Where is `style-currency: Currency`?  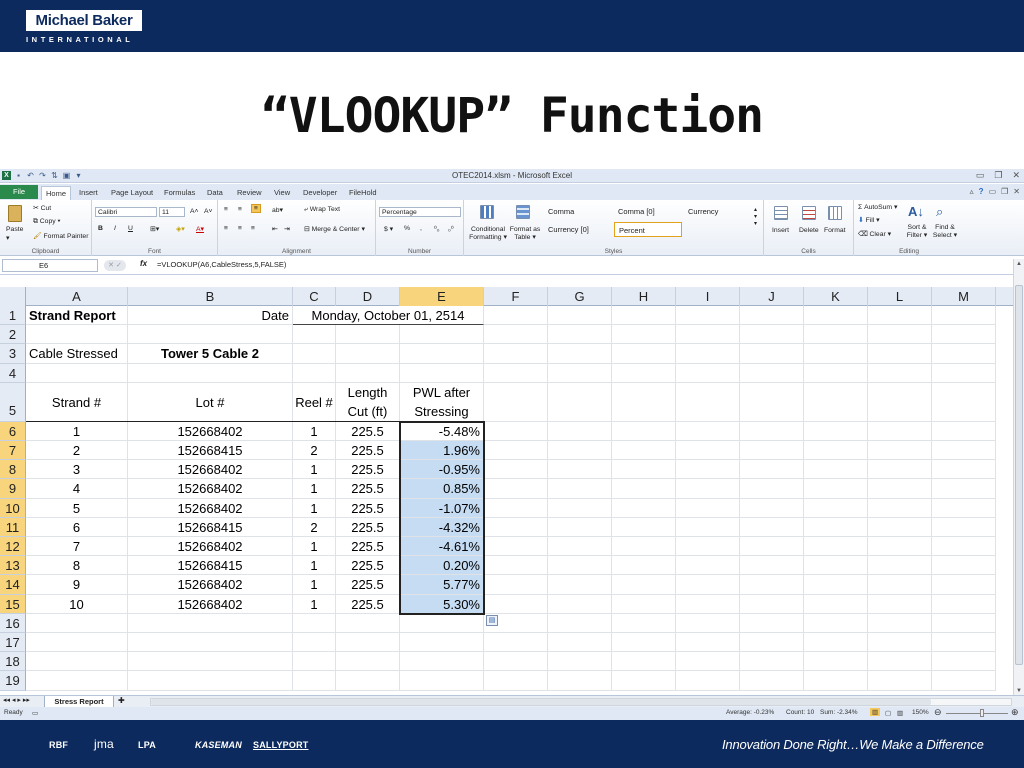 style-currency: Currency is located at coordinates (718, 211).